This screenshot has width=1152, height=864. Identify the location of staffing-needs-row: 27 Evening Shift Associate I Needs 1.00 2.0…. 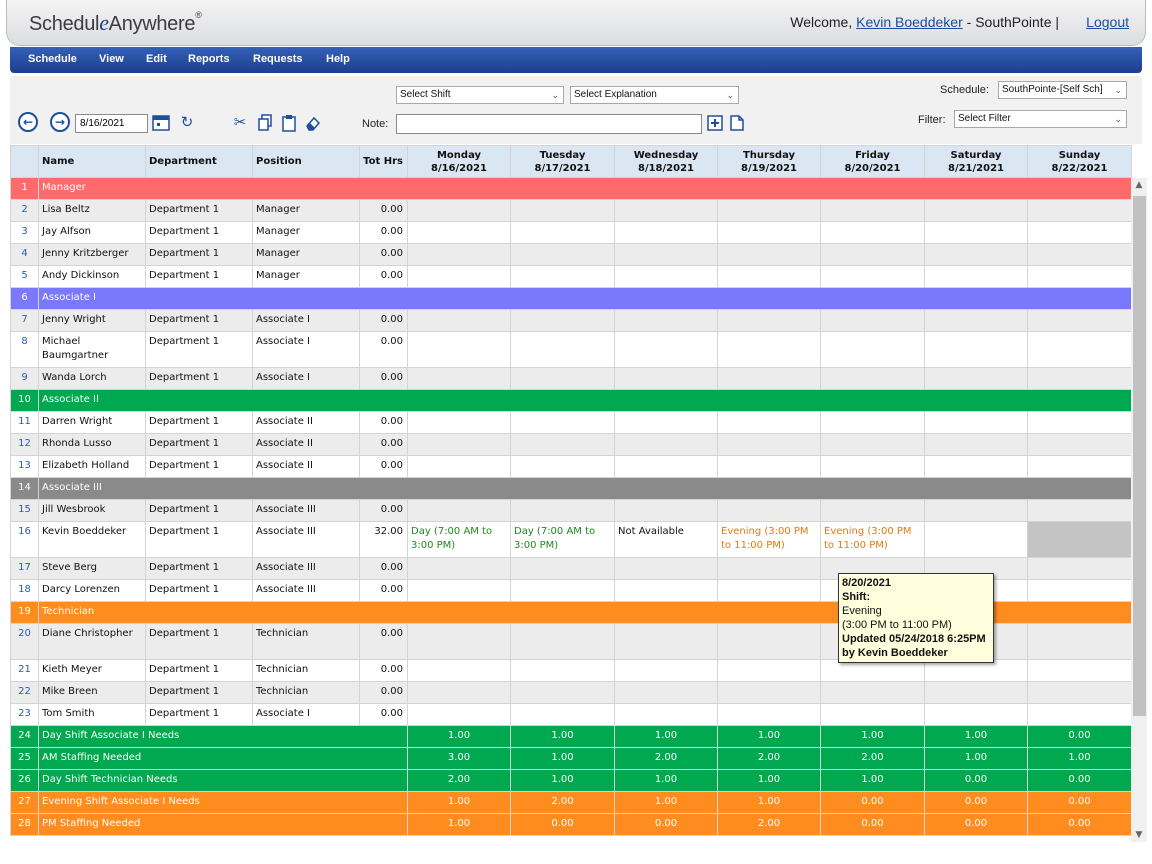
(571, 802).